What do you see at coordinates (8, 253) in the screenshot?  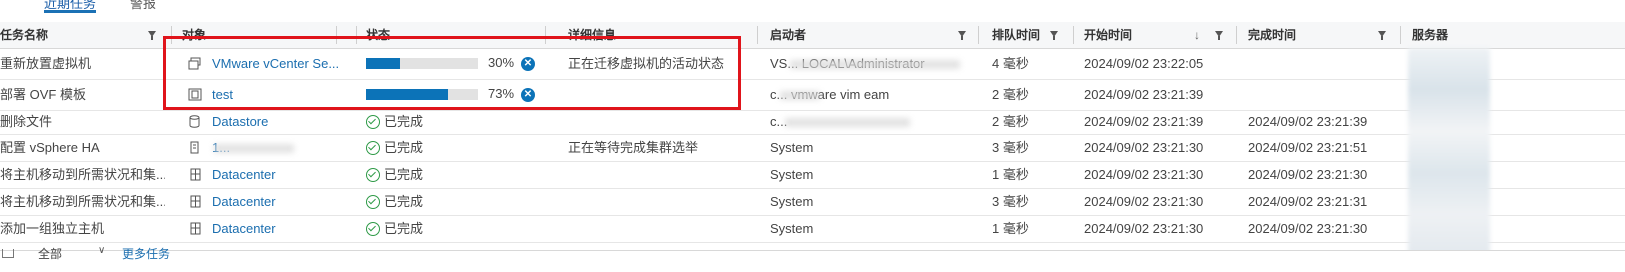 I see `collapse-icon` at bounding box center [8, 253].